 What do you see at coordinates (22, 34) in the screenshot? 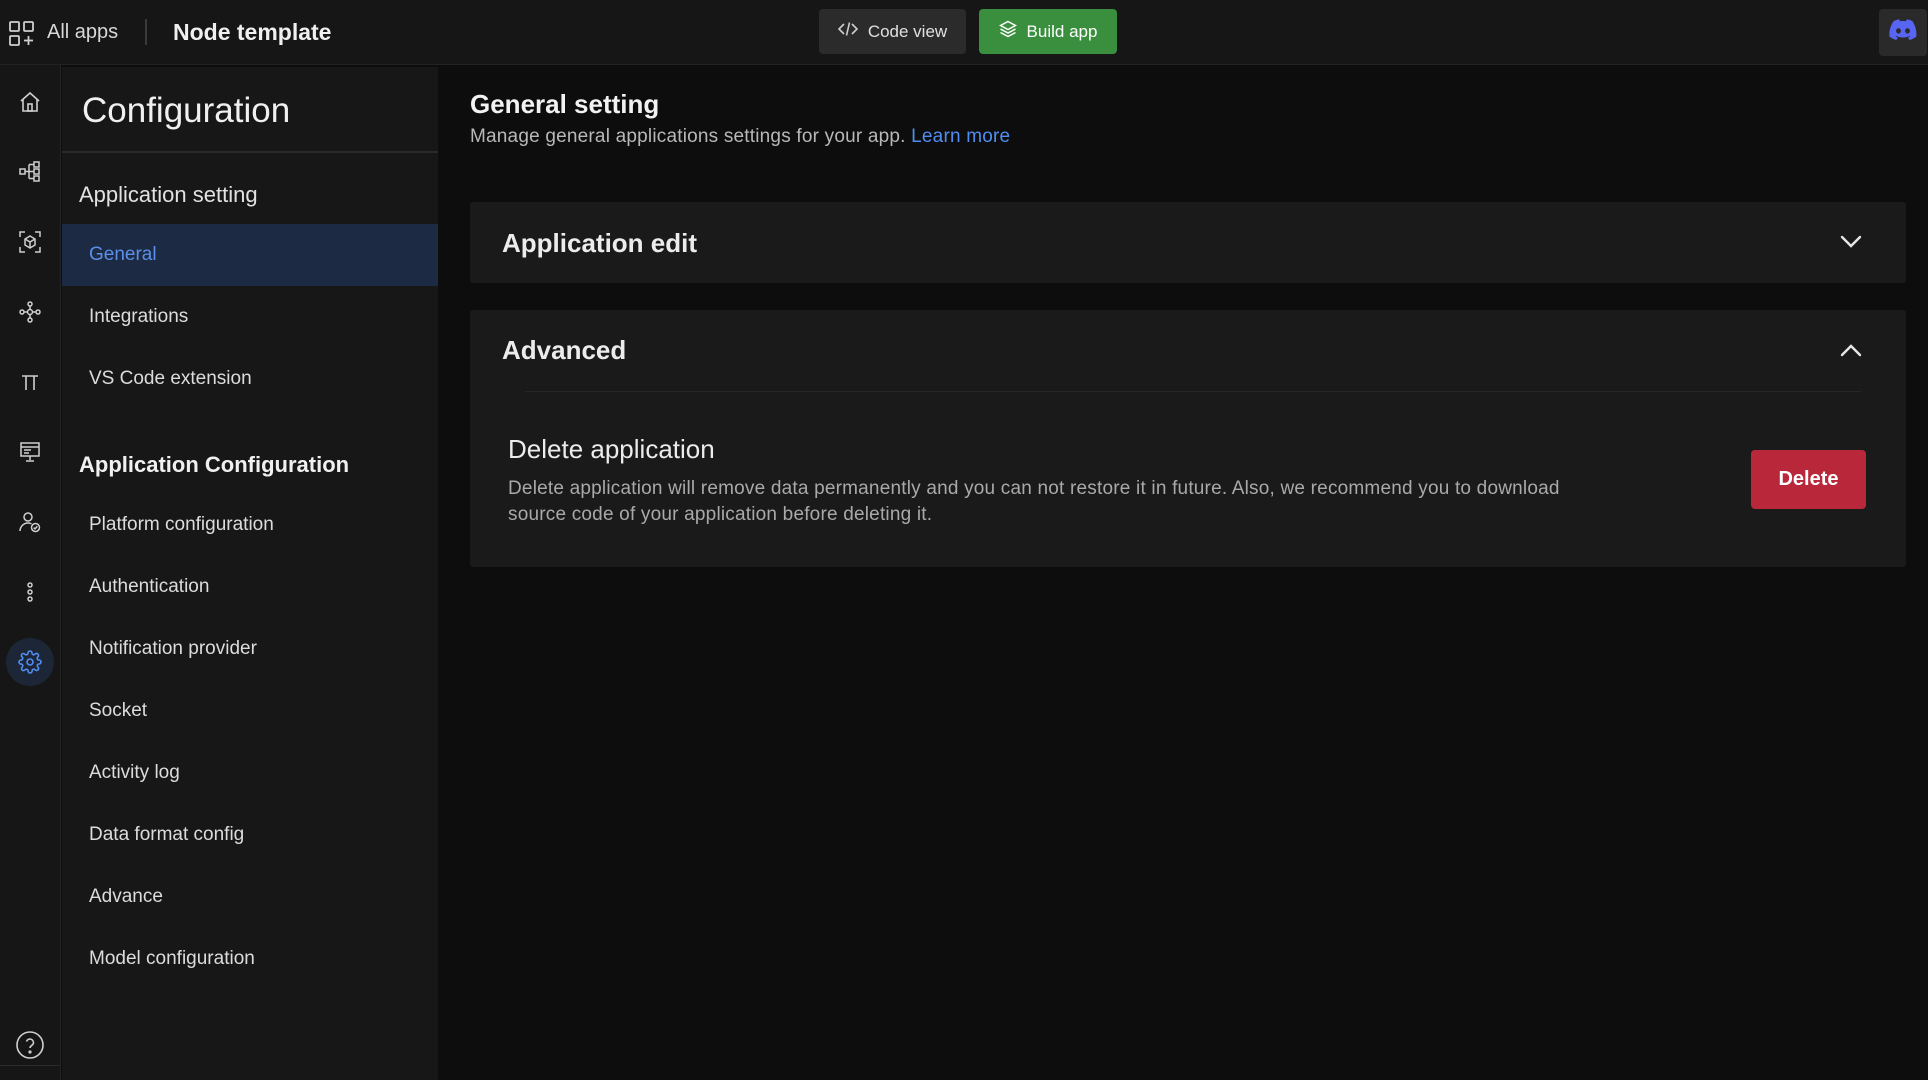
I see `all-apps-icon` at bounding box center [22, 34].